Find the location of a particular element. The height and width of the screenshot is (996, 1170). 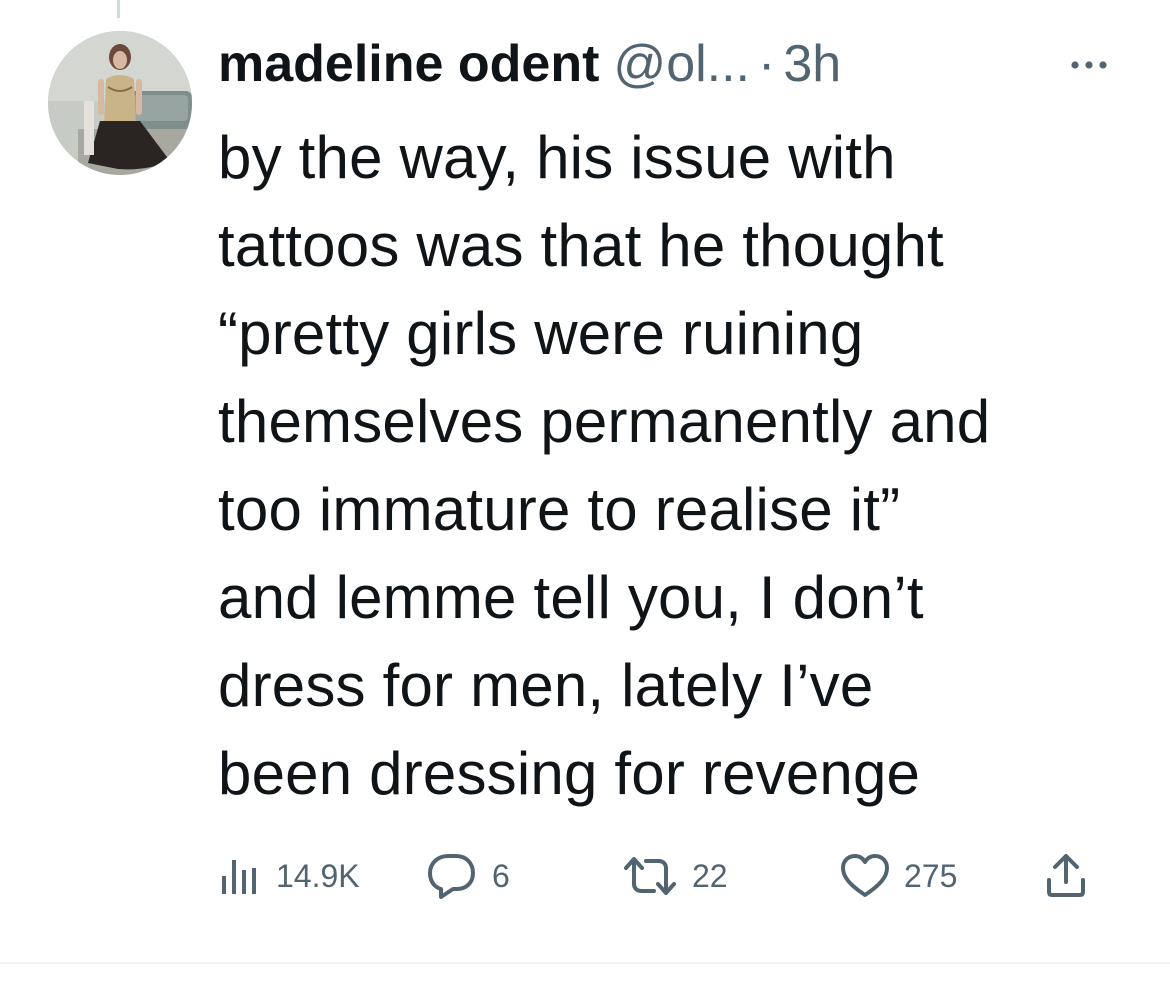

heart-icon is located at coordinates (865, 875).